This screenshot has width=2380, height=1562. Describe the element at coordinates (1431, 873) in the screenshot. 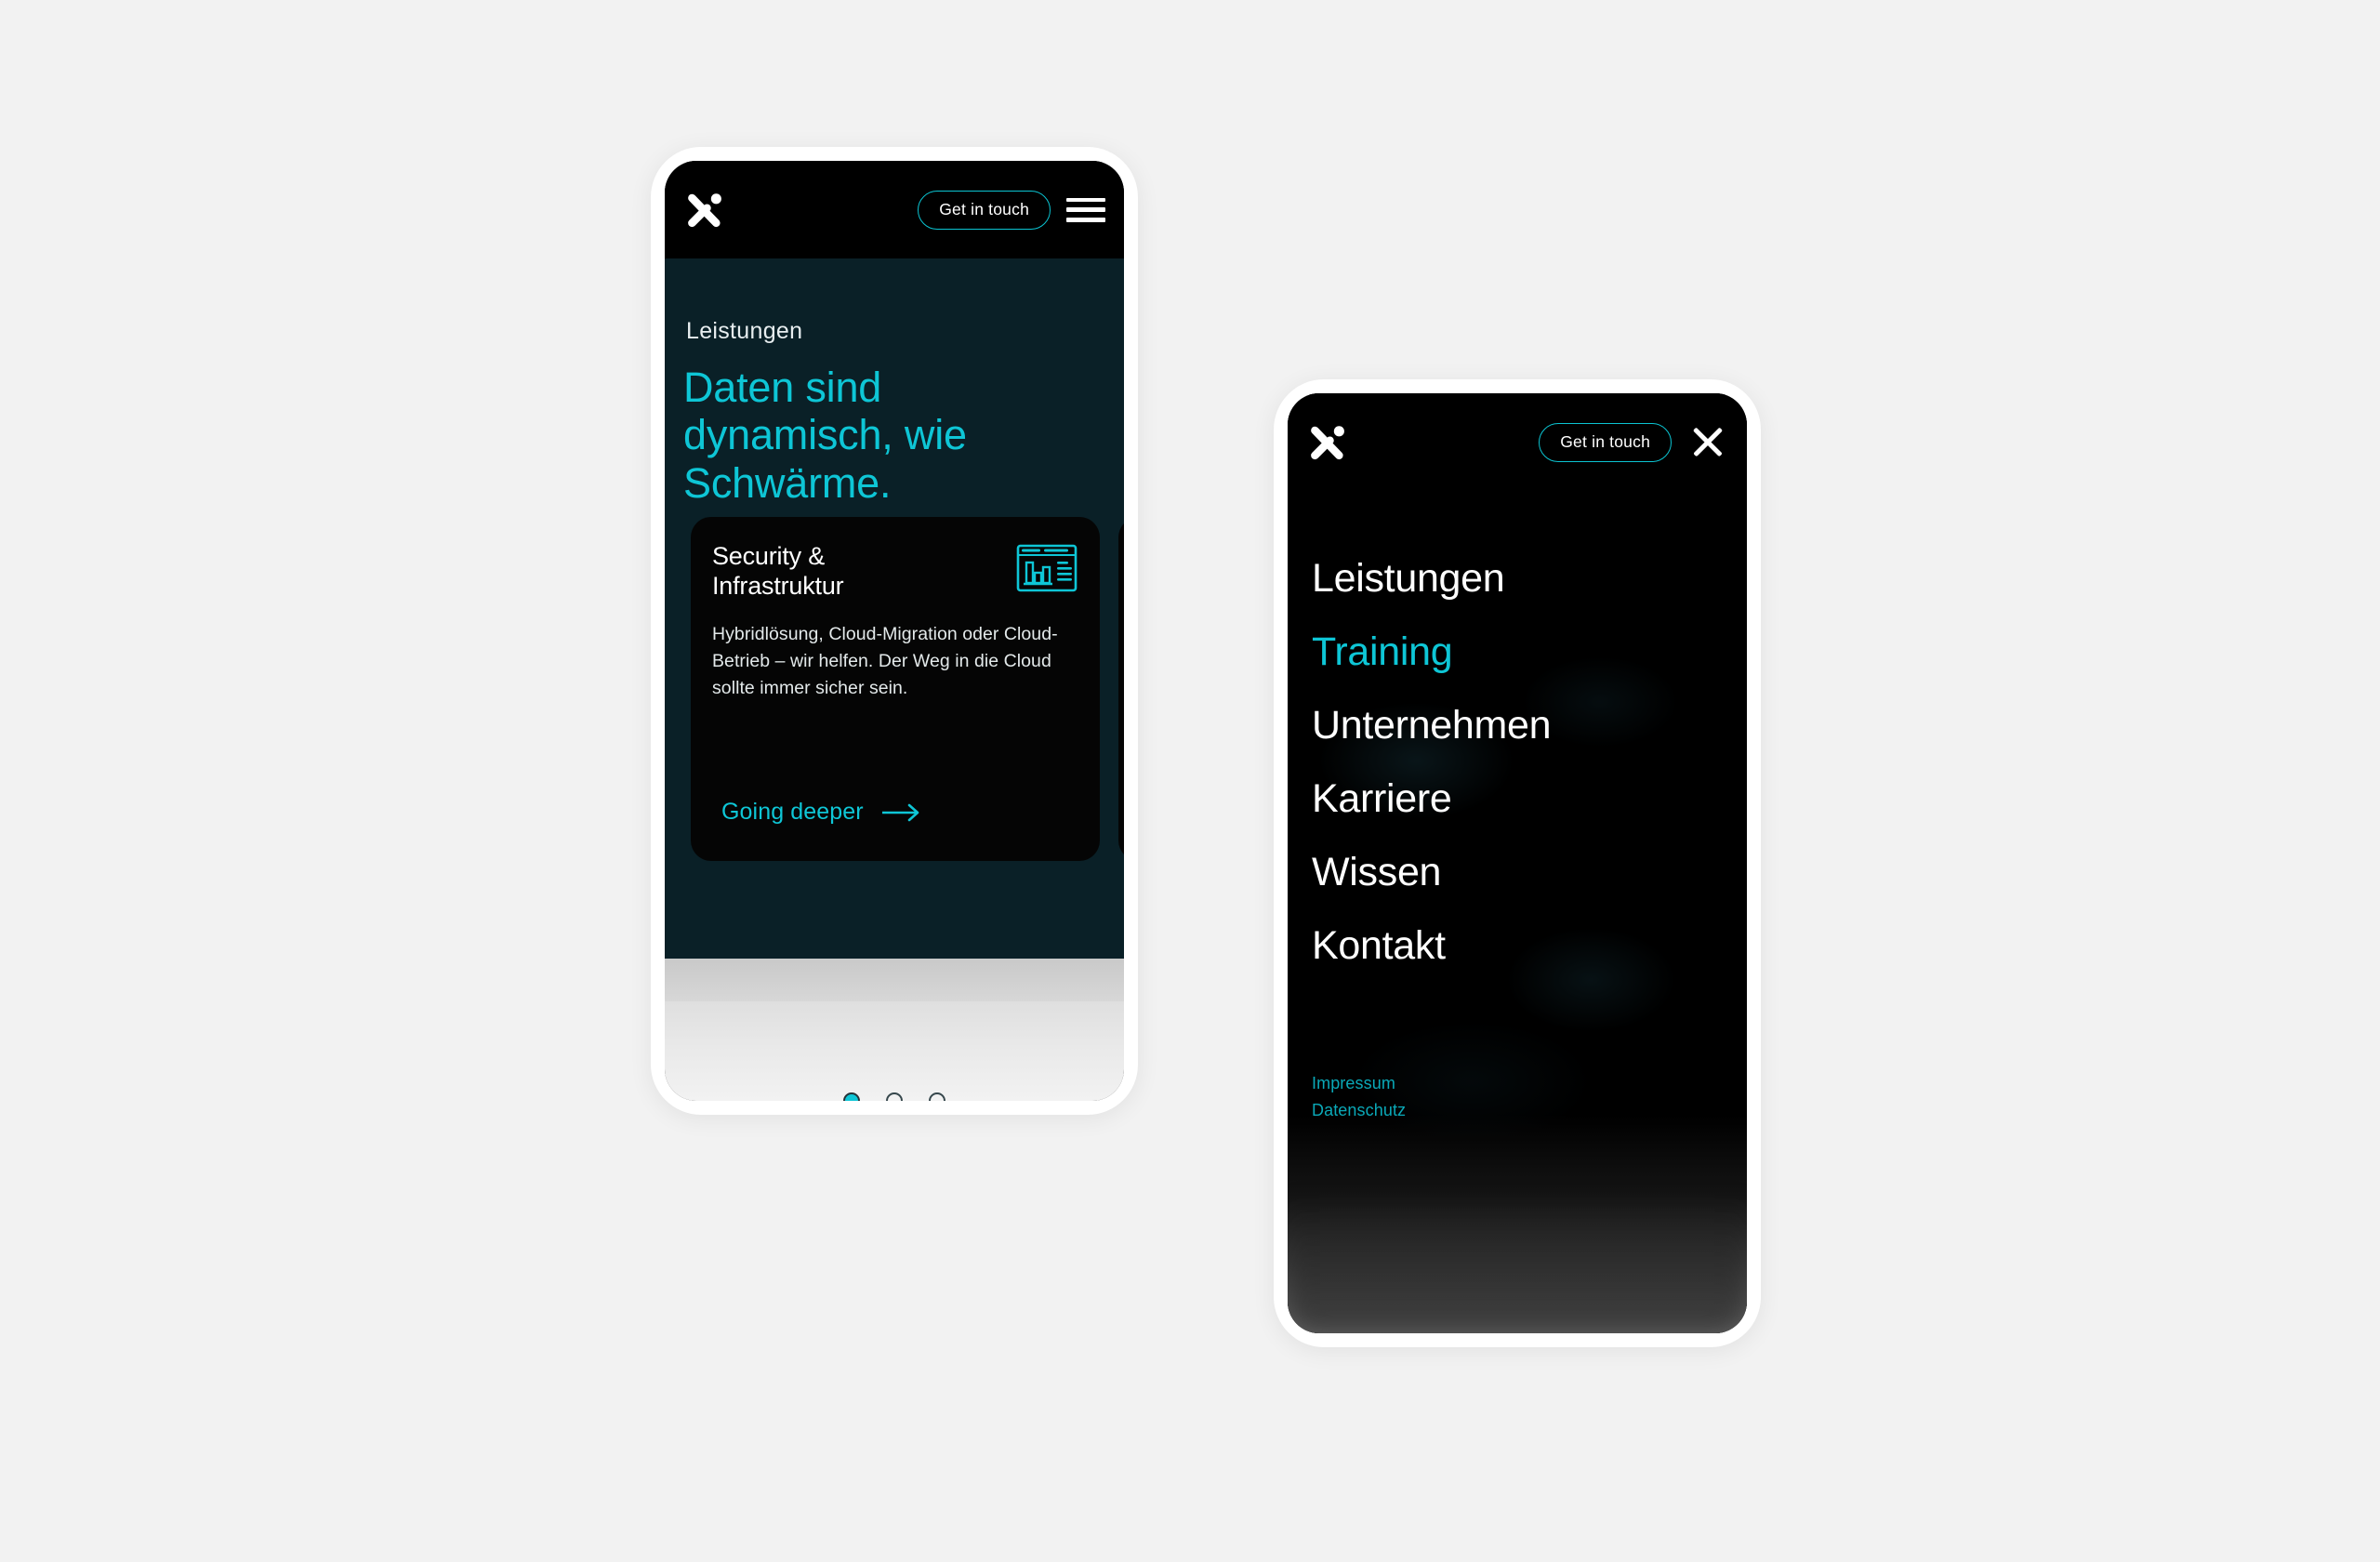

I see `menu-item-wissen: Wissen` at that location.